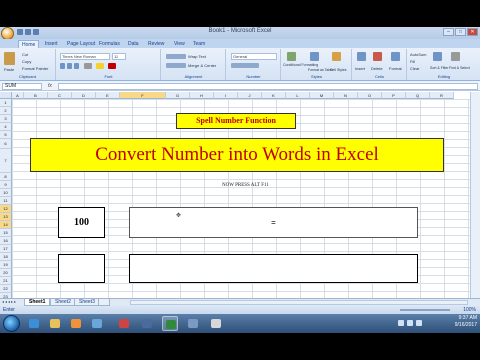  What do you see at coordinates (237, 155) in the screenshot?
I see `headline-banner: Convert Number into Words in Excel` at bounding box center [237, 155].